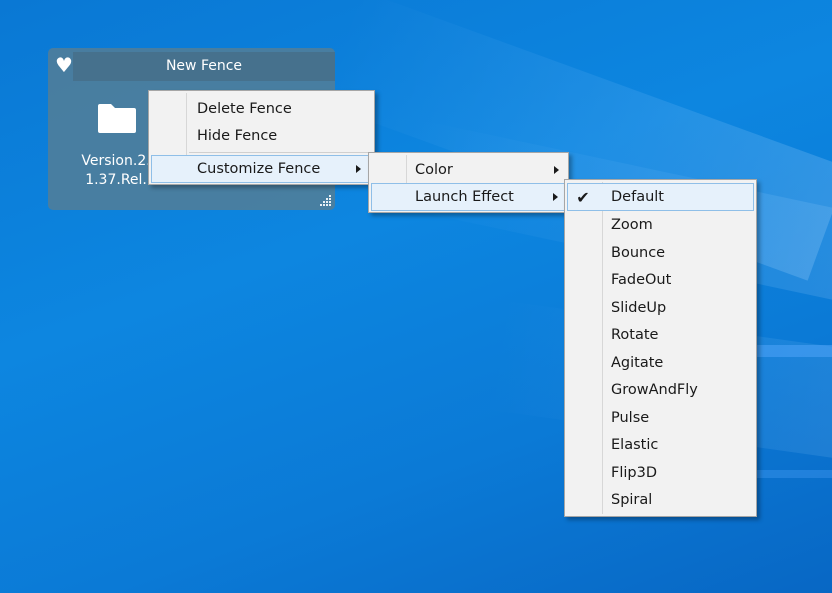 The image size is (832, 593). I want to click on menu-item-label: Customize Fence, so click(259, 169).